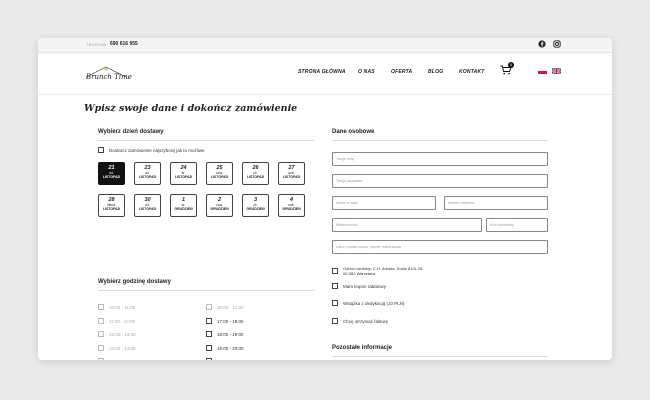 This screenshot has height=400, width=650. I want to click on polish-flag-icon, so click(542, 71).